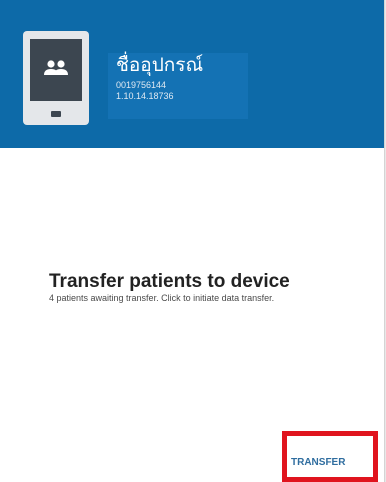 Image resolution: width=386 pixels, height=482 pixels. I want to click on transfer-button: TRANSFER, so click(331, 462).